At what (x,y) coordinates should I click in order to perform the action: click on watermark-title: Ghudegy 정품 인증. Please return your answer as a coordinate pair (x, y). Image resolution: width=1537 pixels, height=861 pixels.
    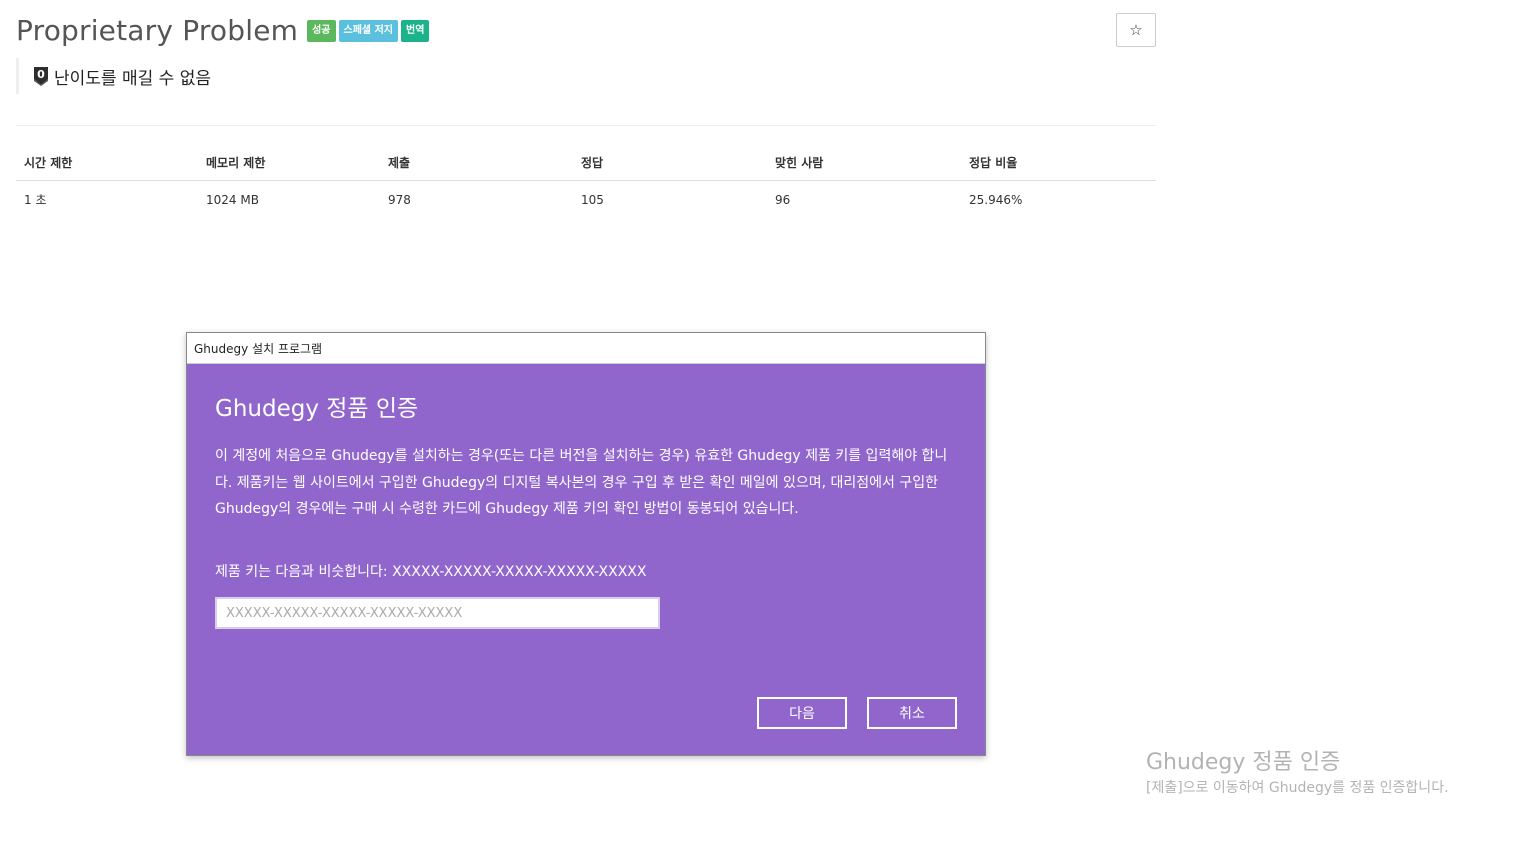
    Looking at the image, I should click on (1243, 762).